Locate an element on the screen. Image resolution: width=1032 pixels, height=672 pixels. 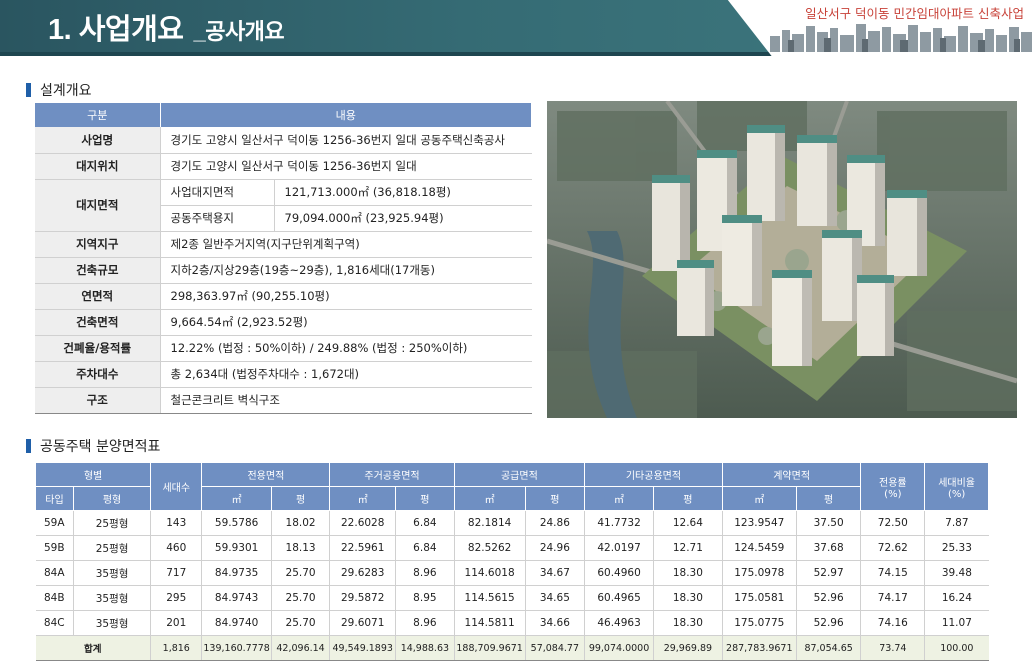
row-label: 주차대수 is located at coordinates (98, 374).